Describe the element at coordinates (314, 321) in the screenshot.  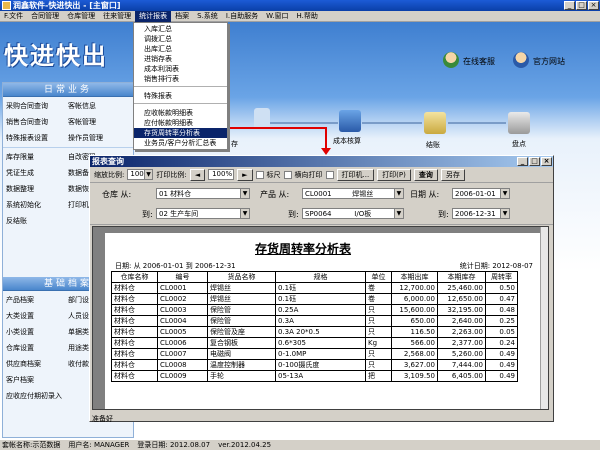
I see `table-row: 材料仓 CL0004 保险管 0.3A 只 650.00 2,640.00 0.25` at that location.